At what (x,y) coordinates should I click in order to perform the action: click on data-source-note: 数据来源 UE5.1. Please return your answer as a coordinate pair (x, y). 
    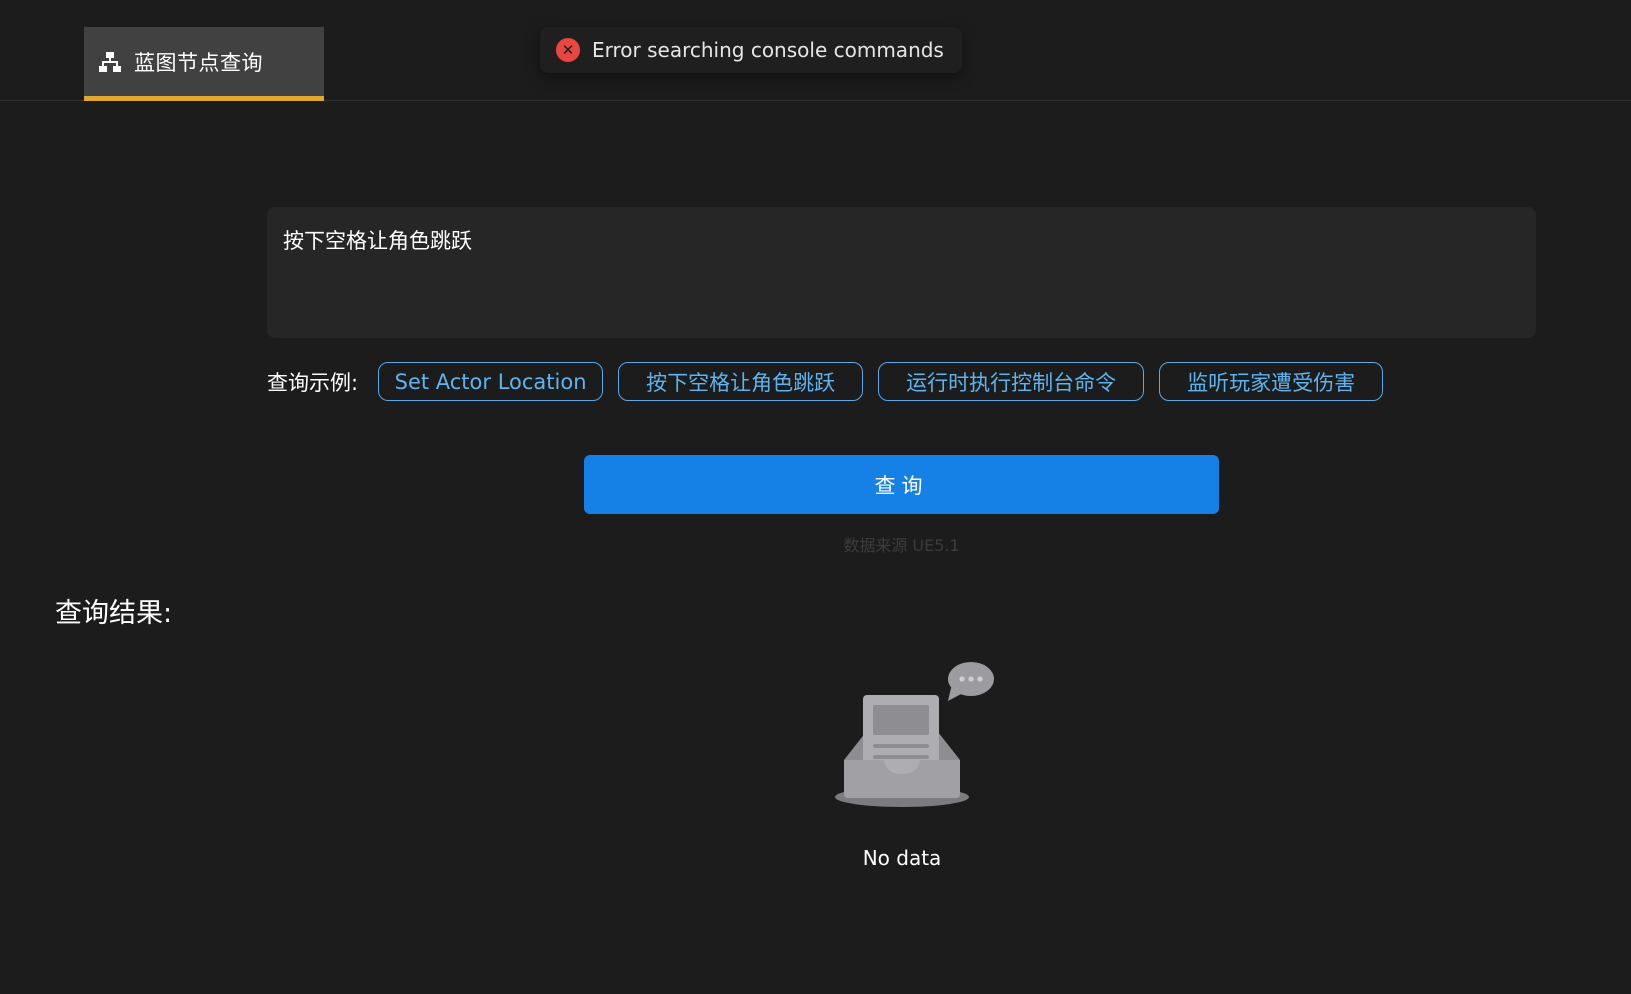
    Looking at the image, I should click on (901, 545).